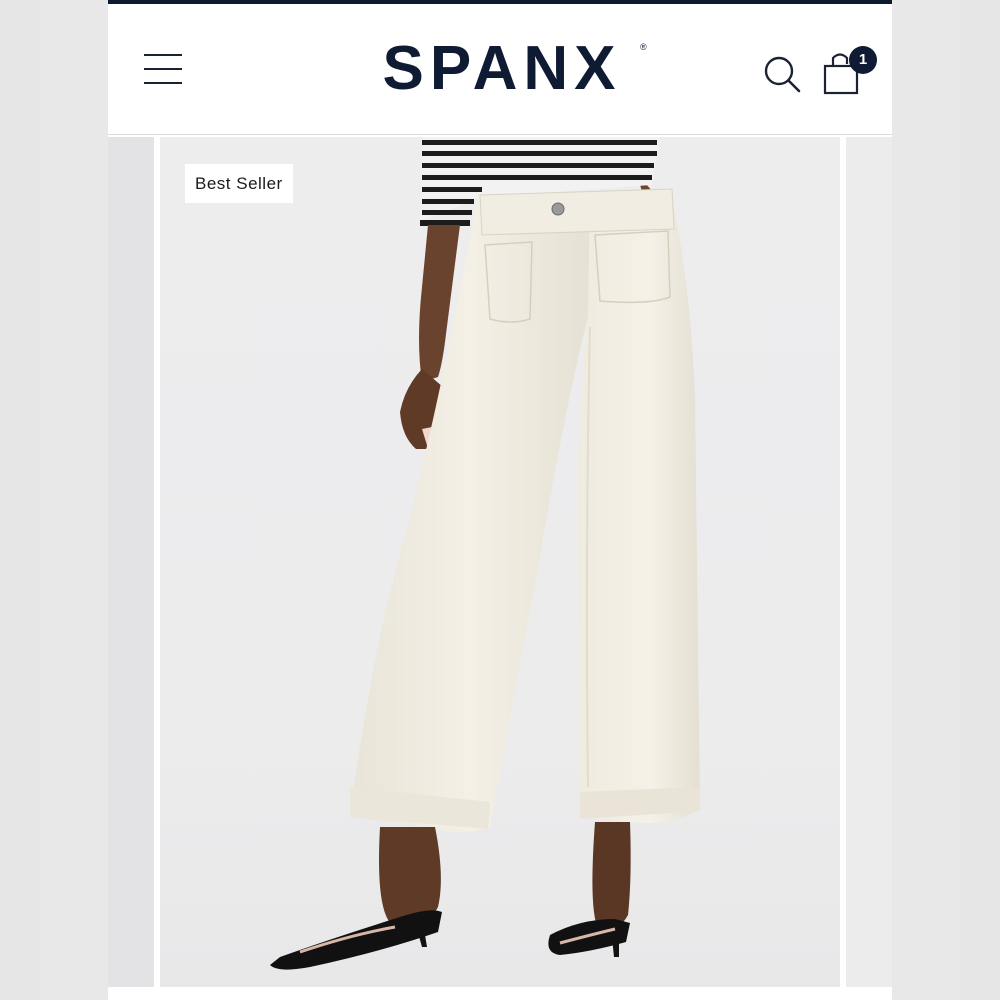 Image resolution: width=1000 pixels, height=1000 pixels. I want to click on search-icon, so click(782, 74).